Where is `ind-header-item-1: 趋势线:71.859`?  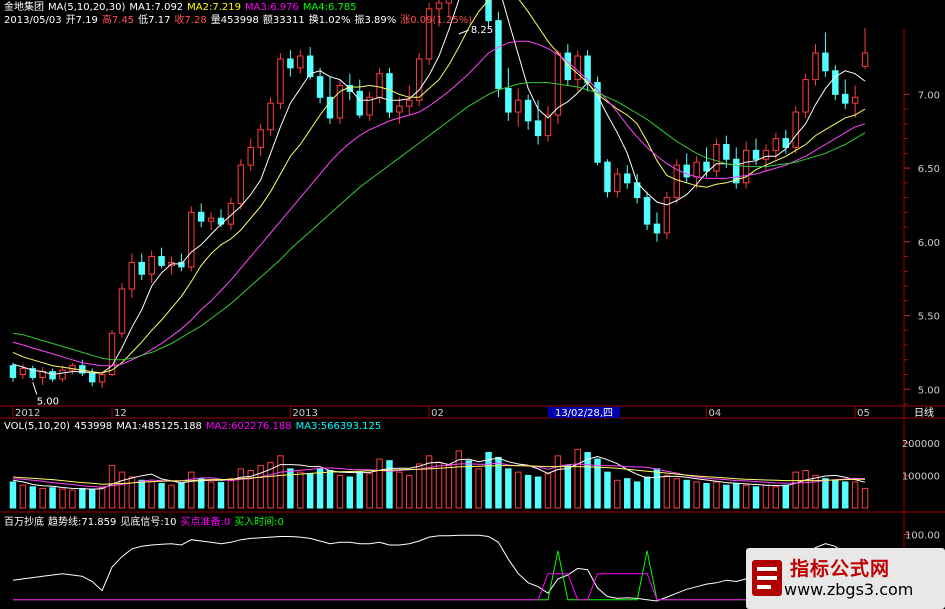
ind-header-item-1: 趋势线:71.859 is located at coordinates (82, 522).